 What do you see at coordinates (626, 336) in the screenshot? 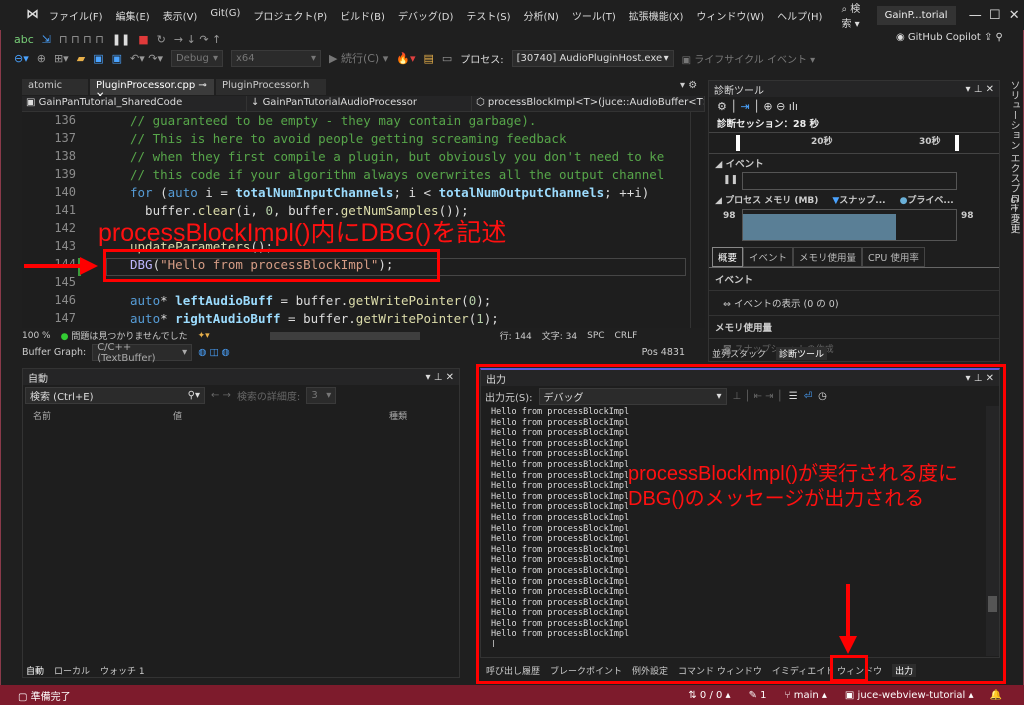
I see `line-ending: CRLF` at bounding box center [626, 336].